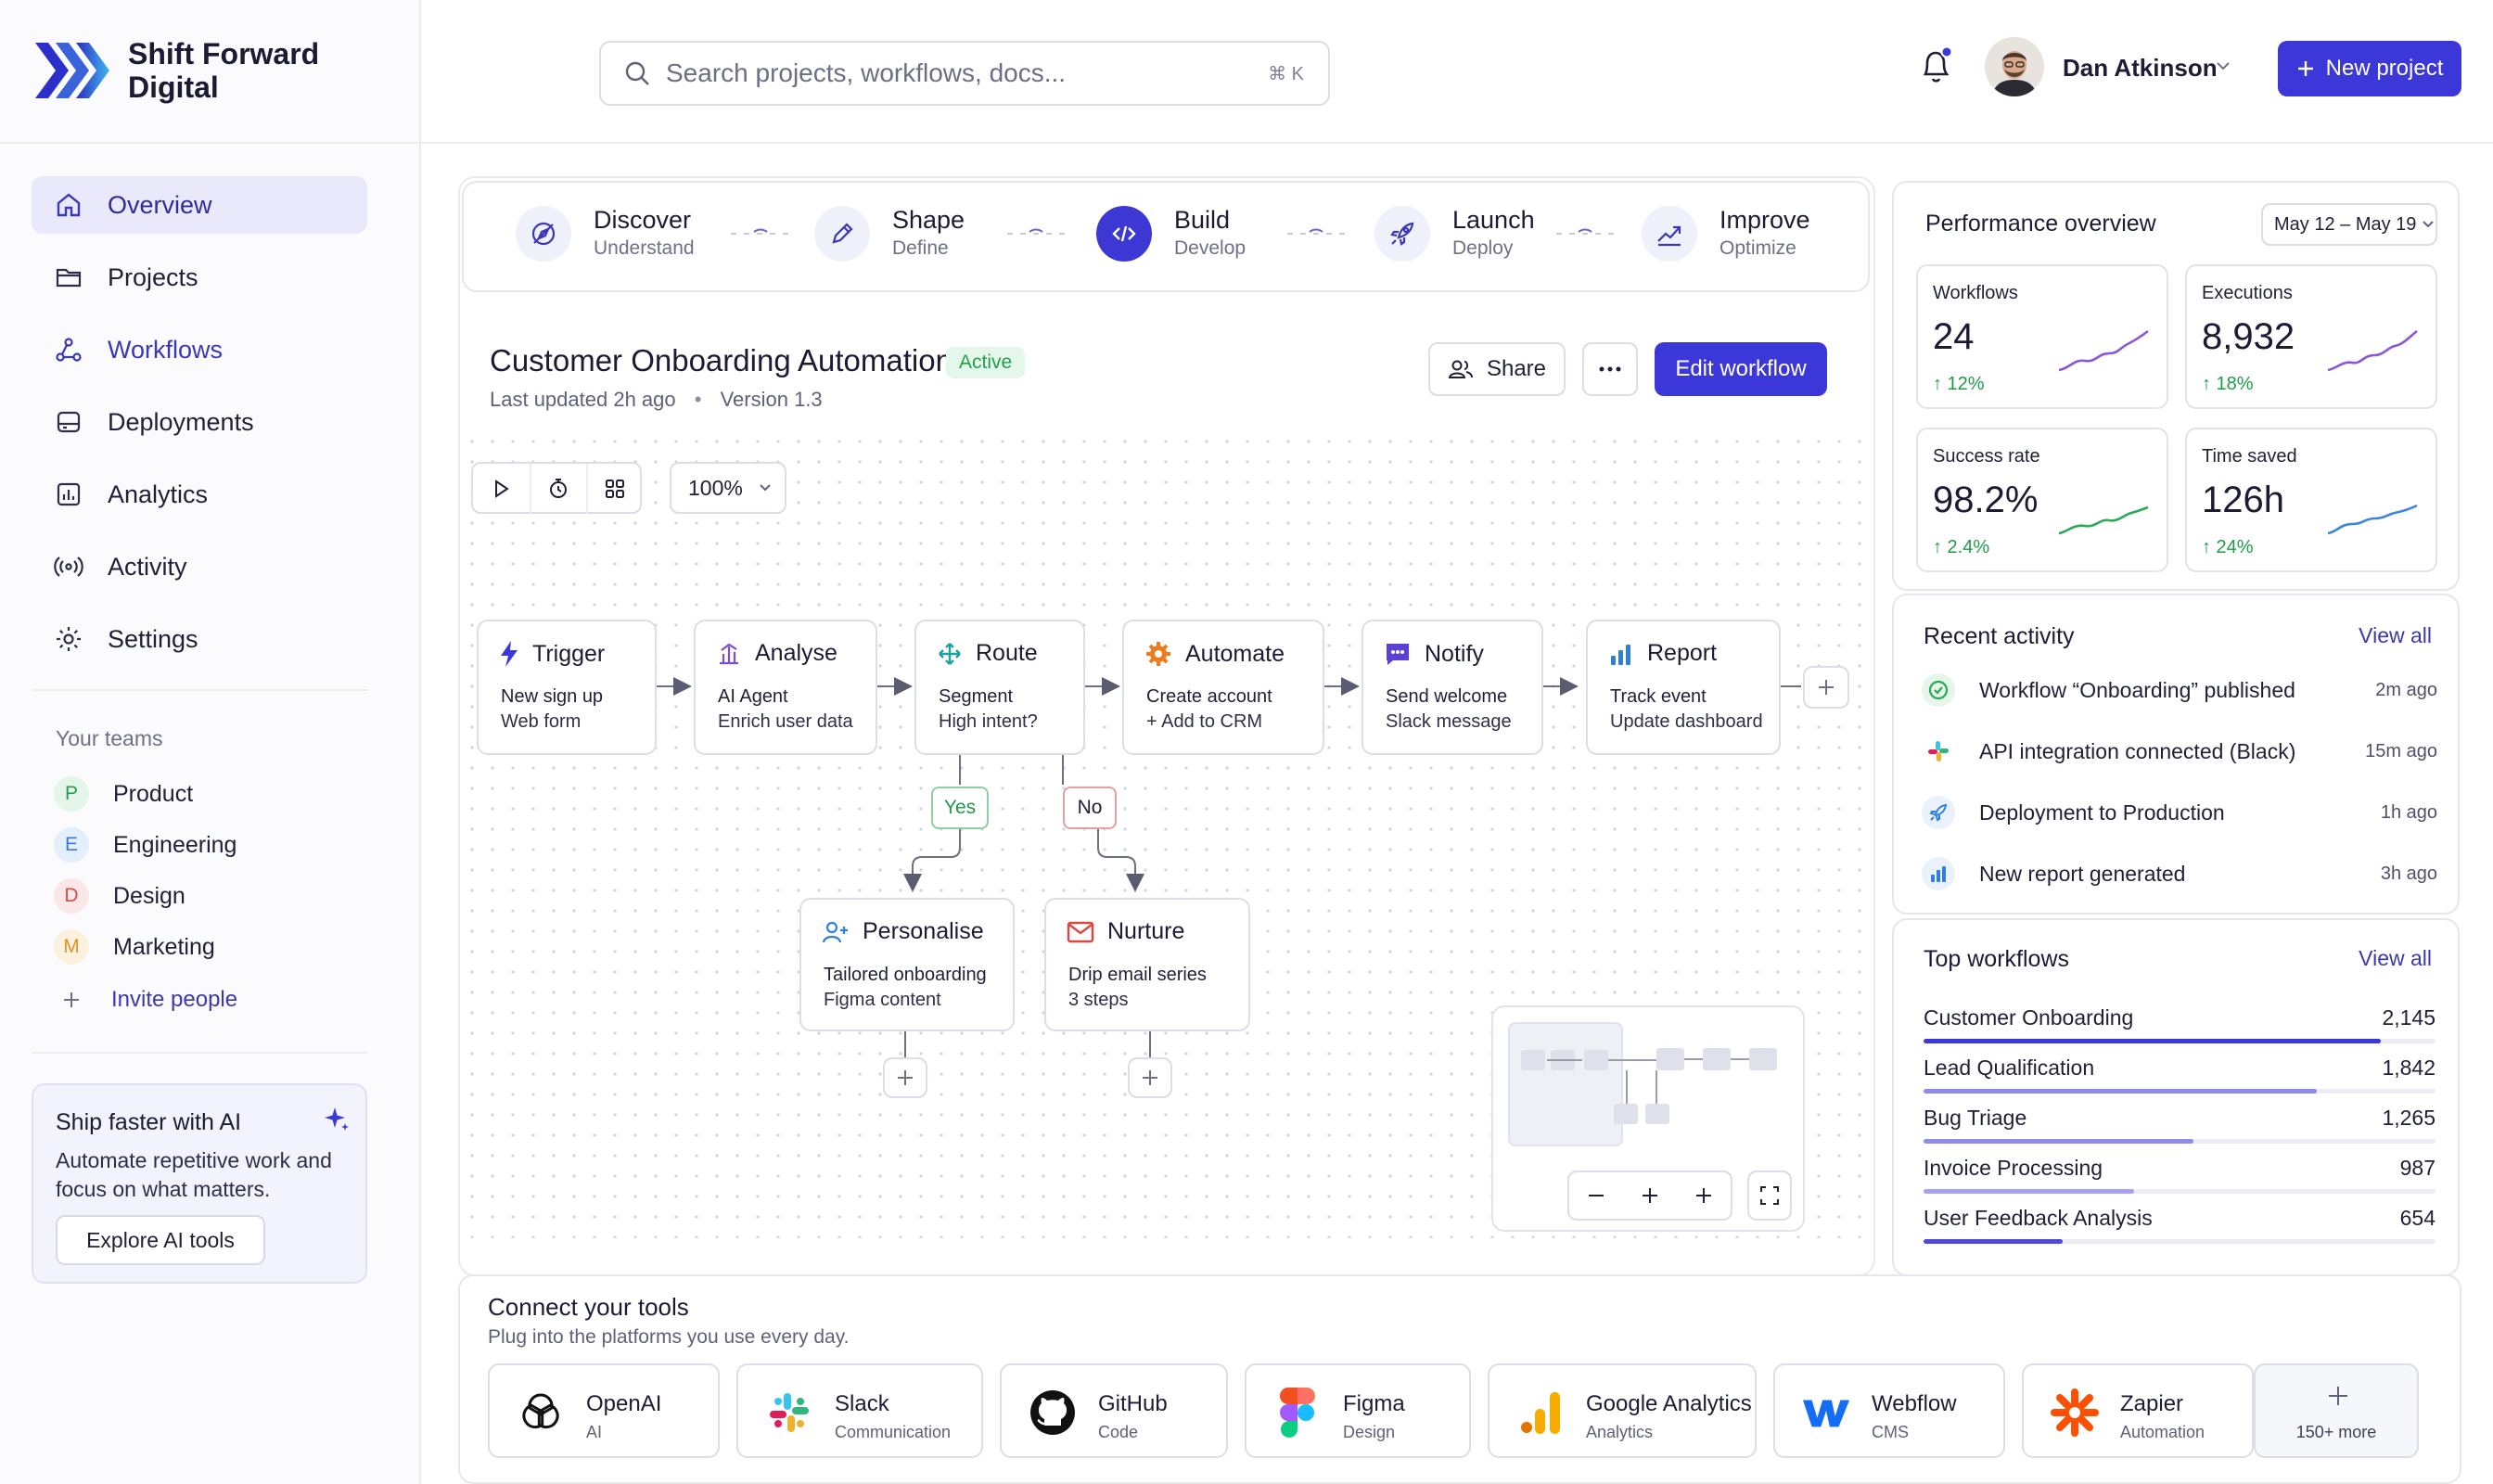 This screenshot has width=2493, height=1484. Describe the element at coordinates (1223, 687) in the screenshot. I see `node-automate: Automate Create account + Add to CRM` at that location.